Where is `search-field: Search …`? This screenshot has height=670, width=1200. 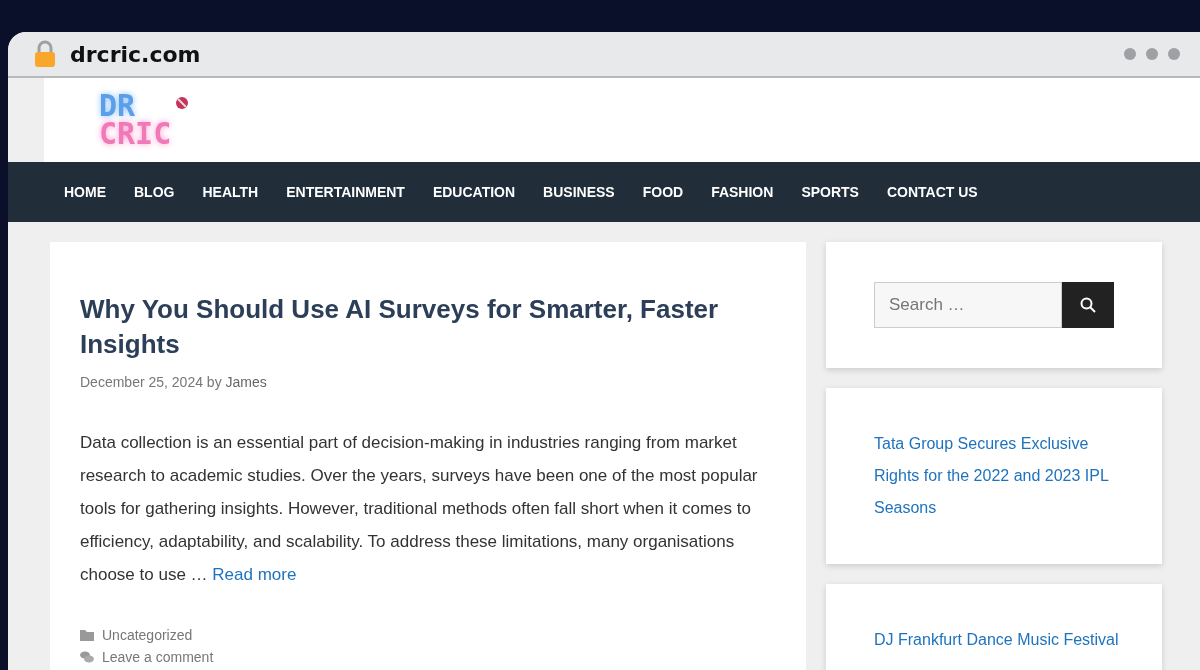 search-field: Search … is located at coordinates (968, 305).